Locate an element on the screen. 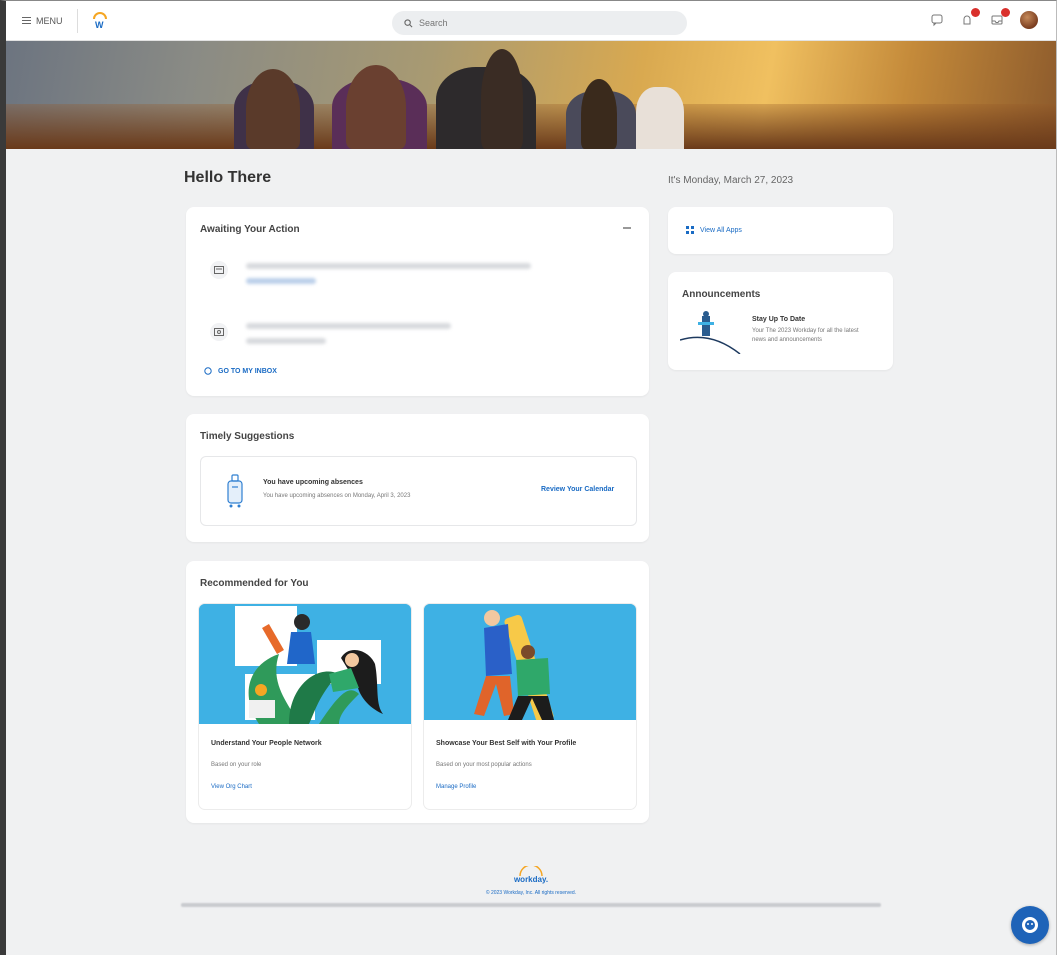 The image size is (1057, 955). assistant-icon is located at coordinates (1030, 925).